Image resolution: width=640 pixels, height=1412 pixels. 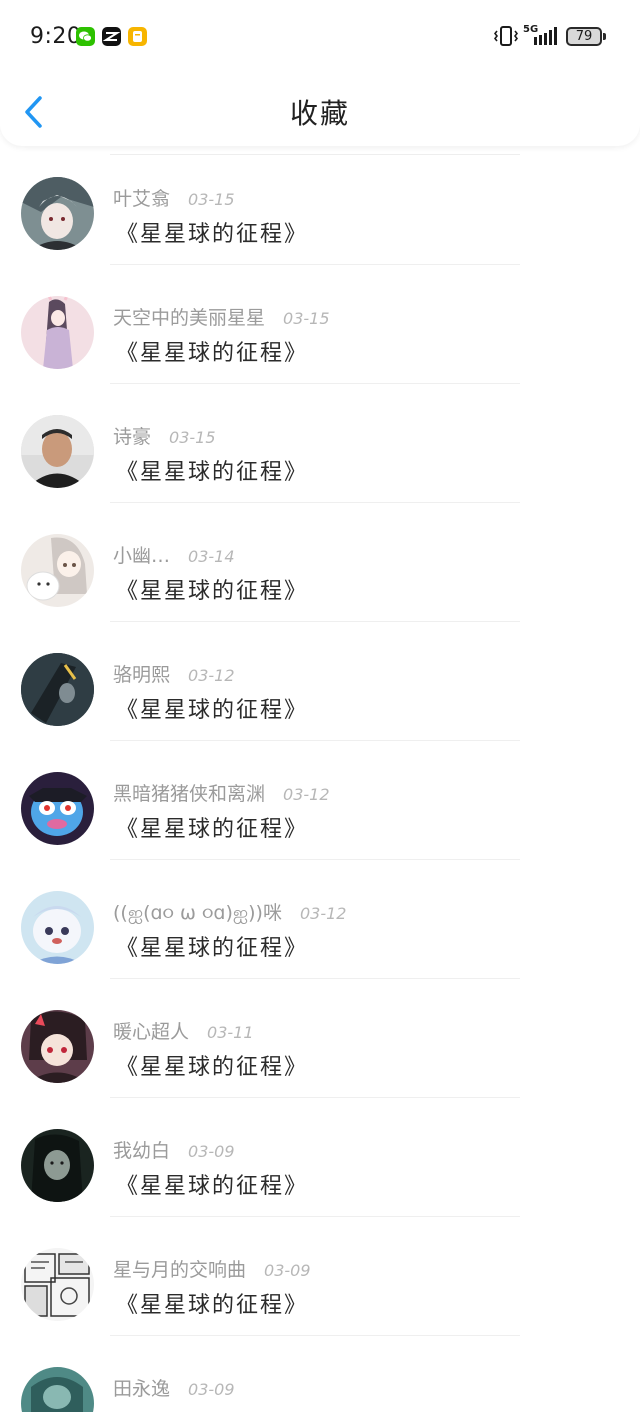 What do you see at coordinates (320, 681) in the screenshot?
I see `list-item: 骆明熙 03-12 《星星球的征程》` at bounding box center [320, 681].